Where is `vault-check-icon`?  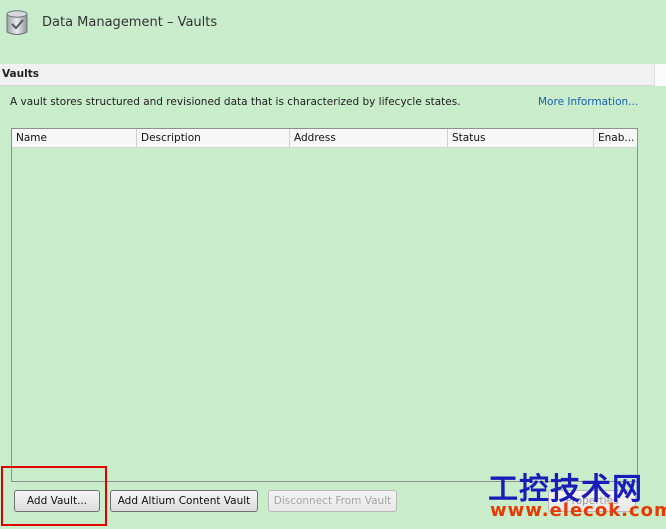 vault-check-icon is located at coordinates (17, 23).